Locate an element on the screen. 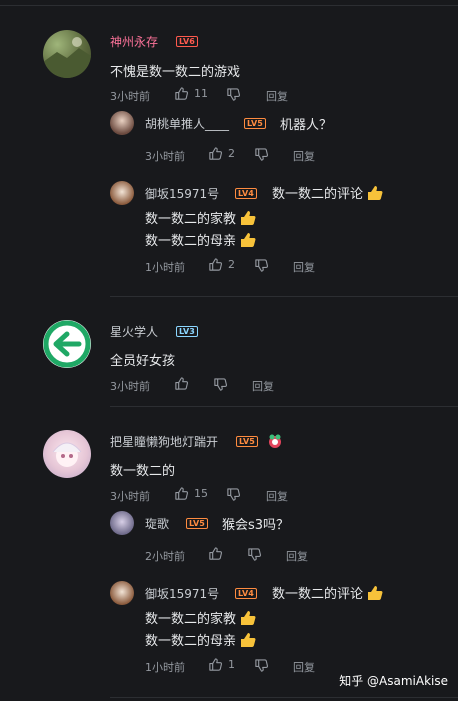 Image resolution: width=458 pixels, height=701 pixels. back-arrow-icon is located at coordinates (67, 344).